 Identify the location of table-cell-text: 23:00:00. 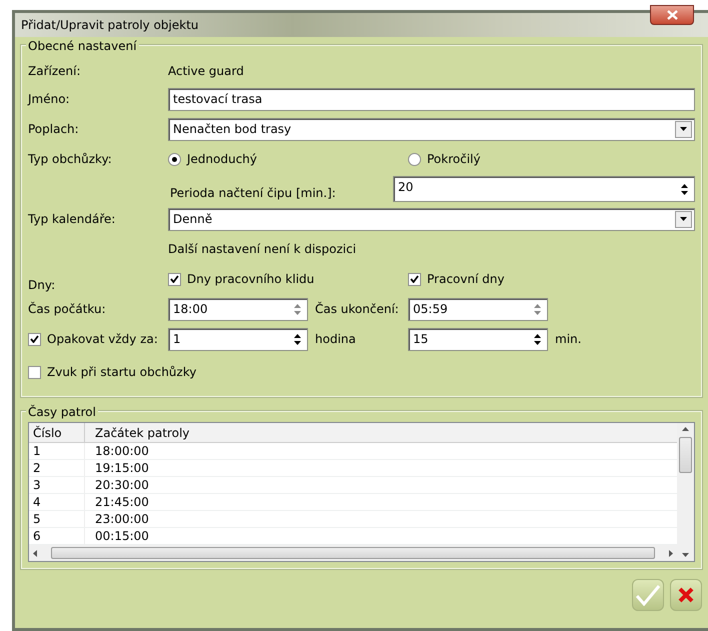
(122, 519).